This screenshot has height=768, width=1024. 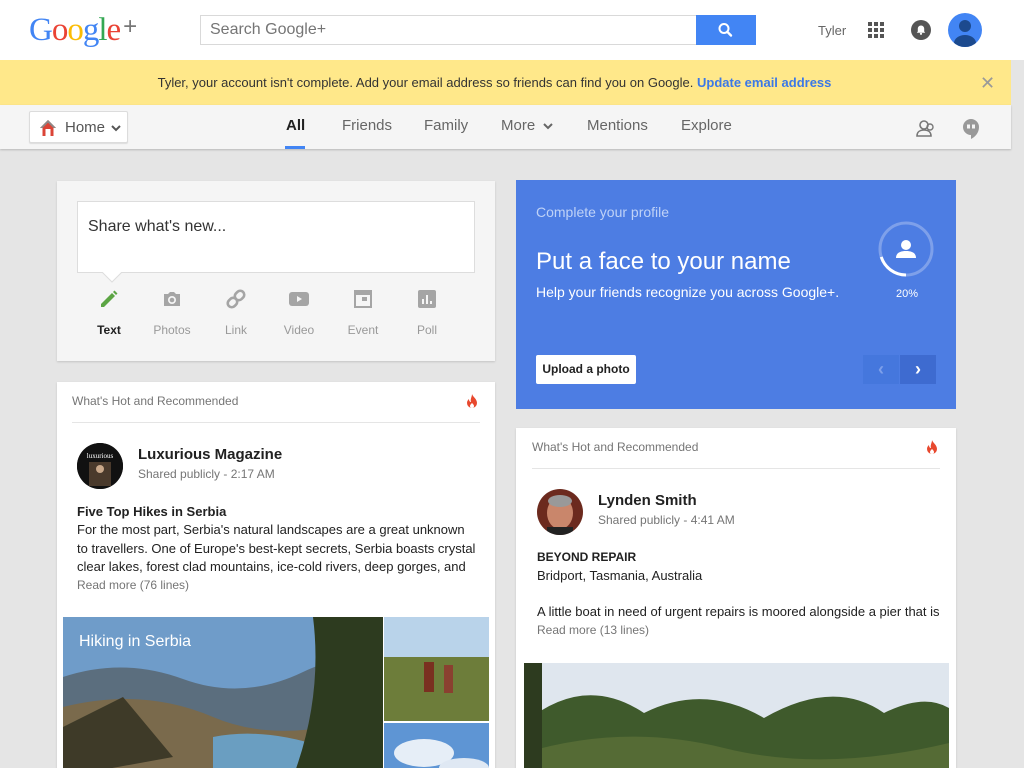 I want to click on profile-heading: Put a face to your name, so click(x=663, y=261).